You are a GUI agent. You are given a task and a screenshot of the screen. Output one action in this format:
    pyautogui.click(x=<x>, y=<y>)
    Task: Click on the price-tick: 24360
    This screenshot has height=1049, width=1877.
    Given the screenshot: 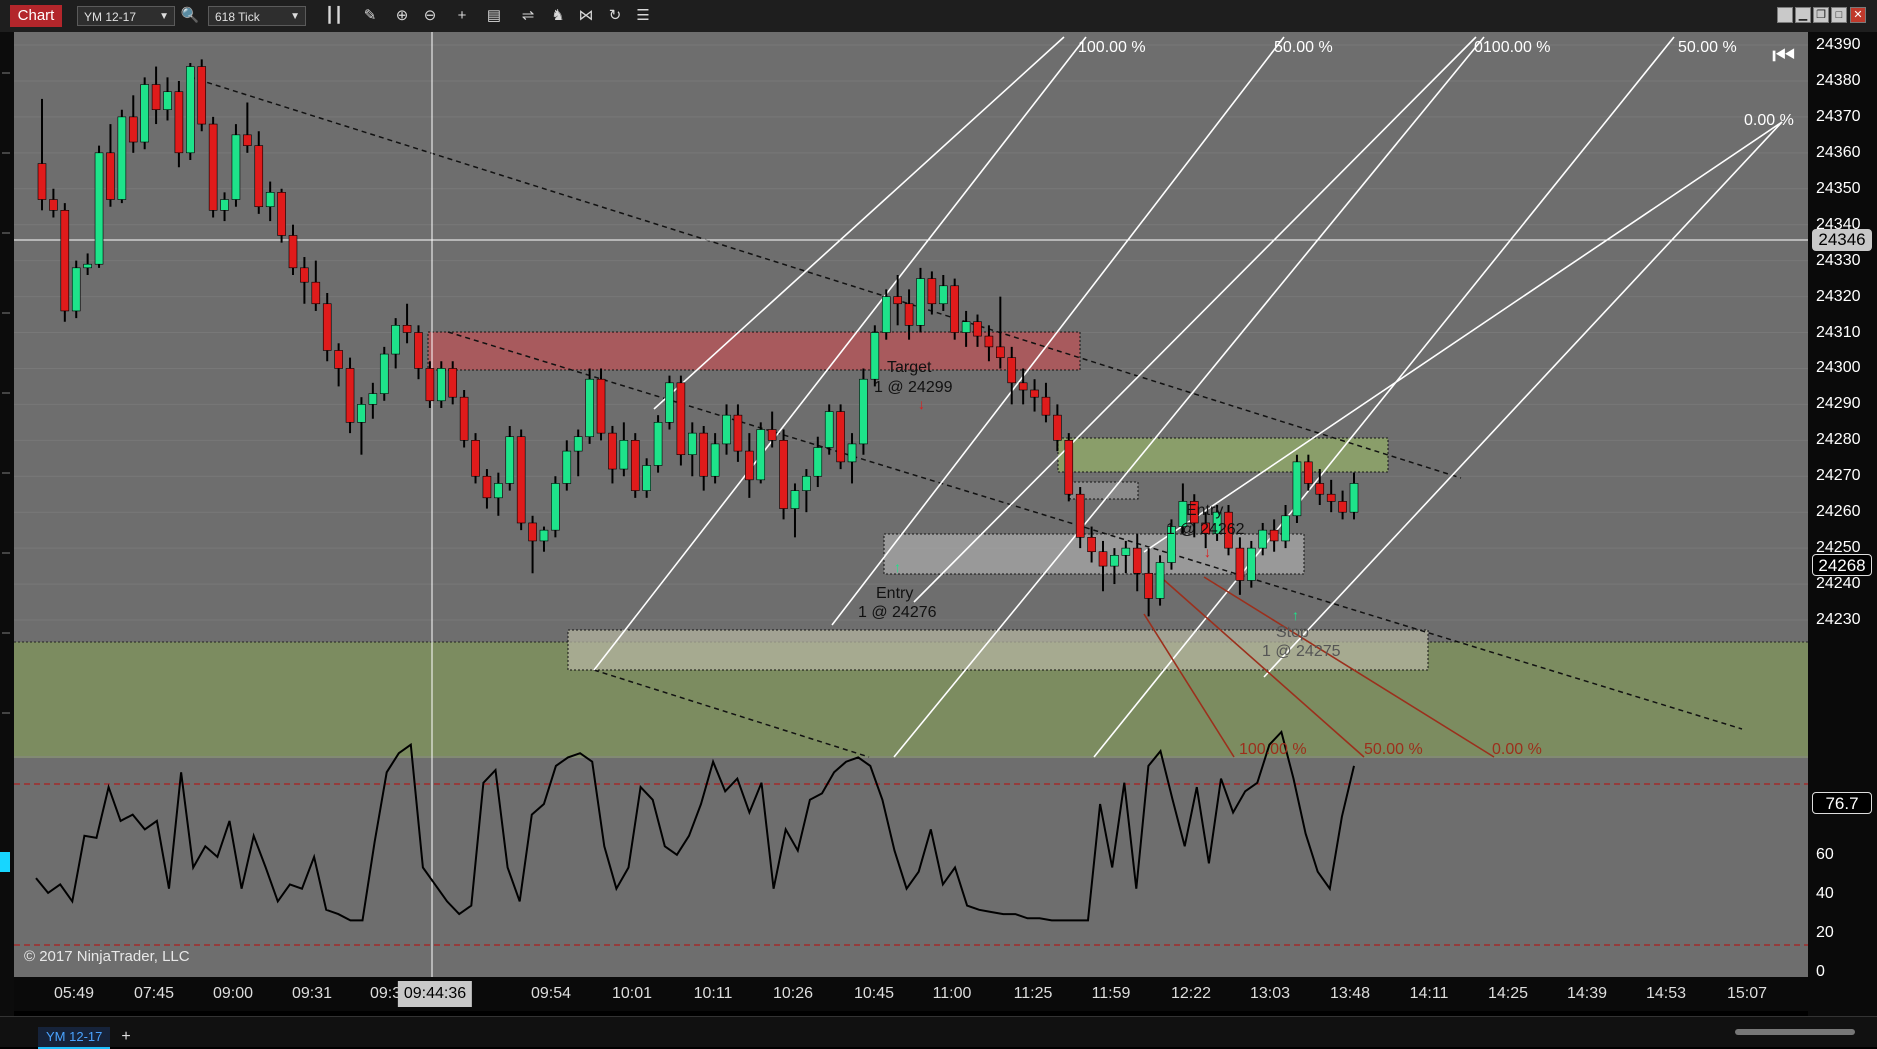 What is the action you would take?
    pyautogui.click(x=1838, y=152)
    